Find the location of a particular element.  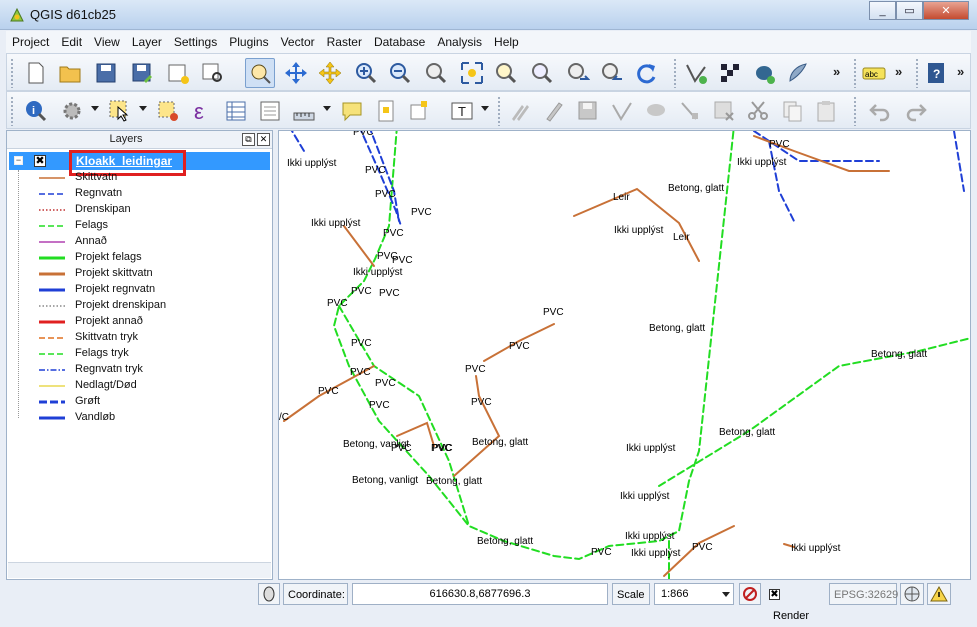

show-bookmarks-button is located at coordinates (420, 111).